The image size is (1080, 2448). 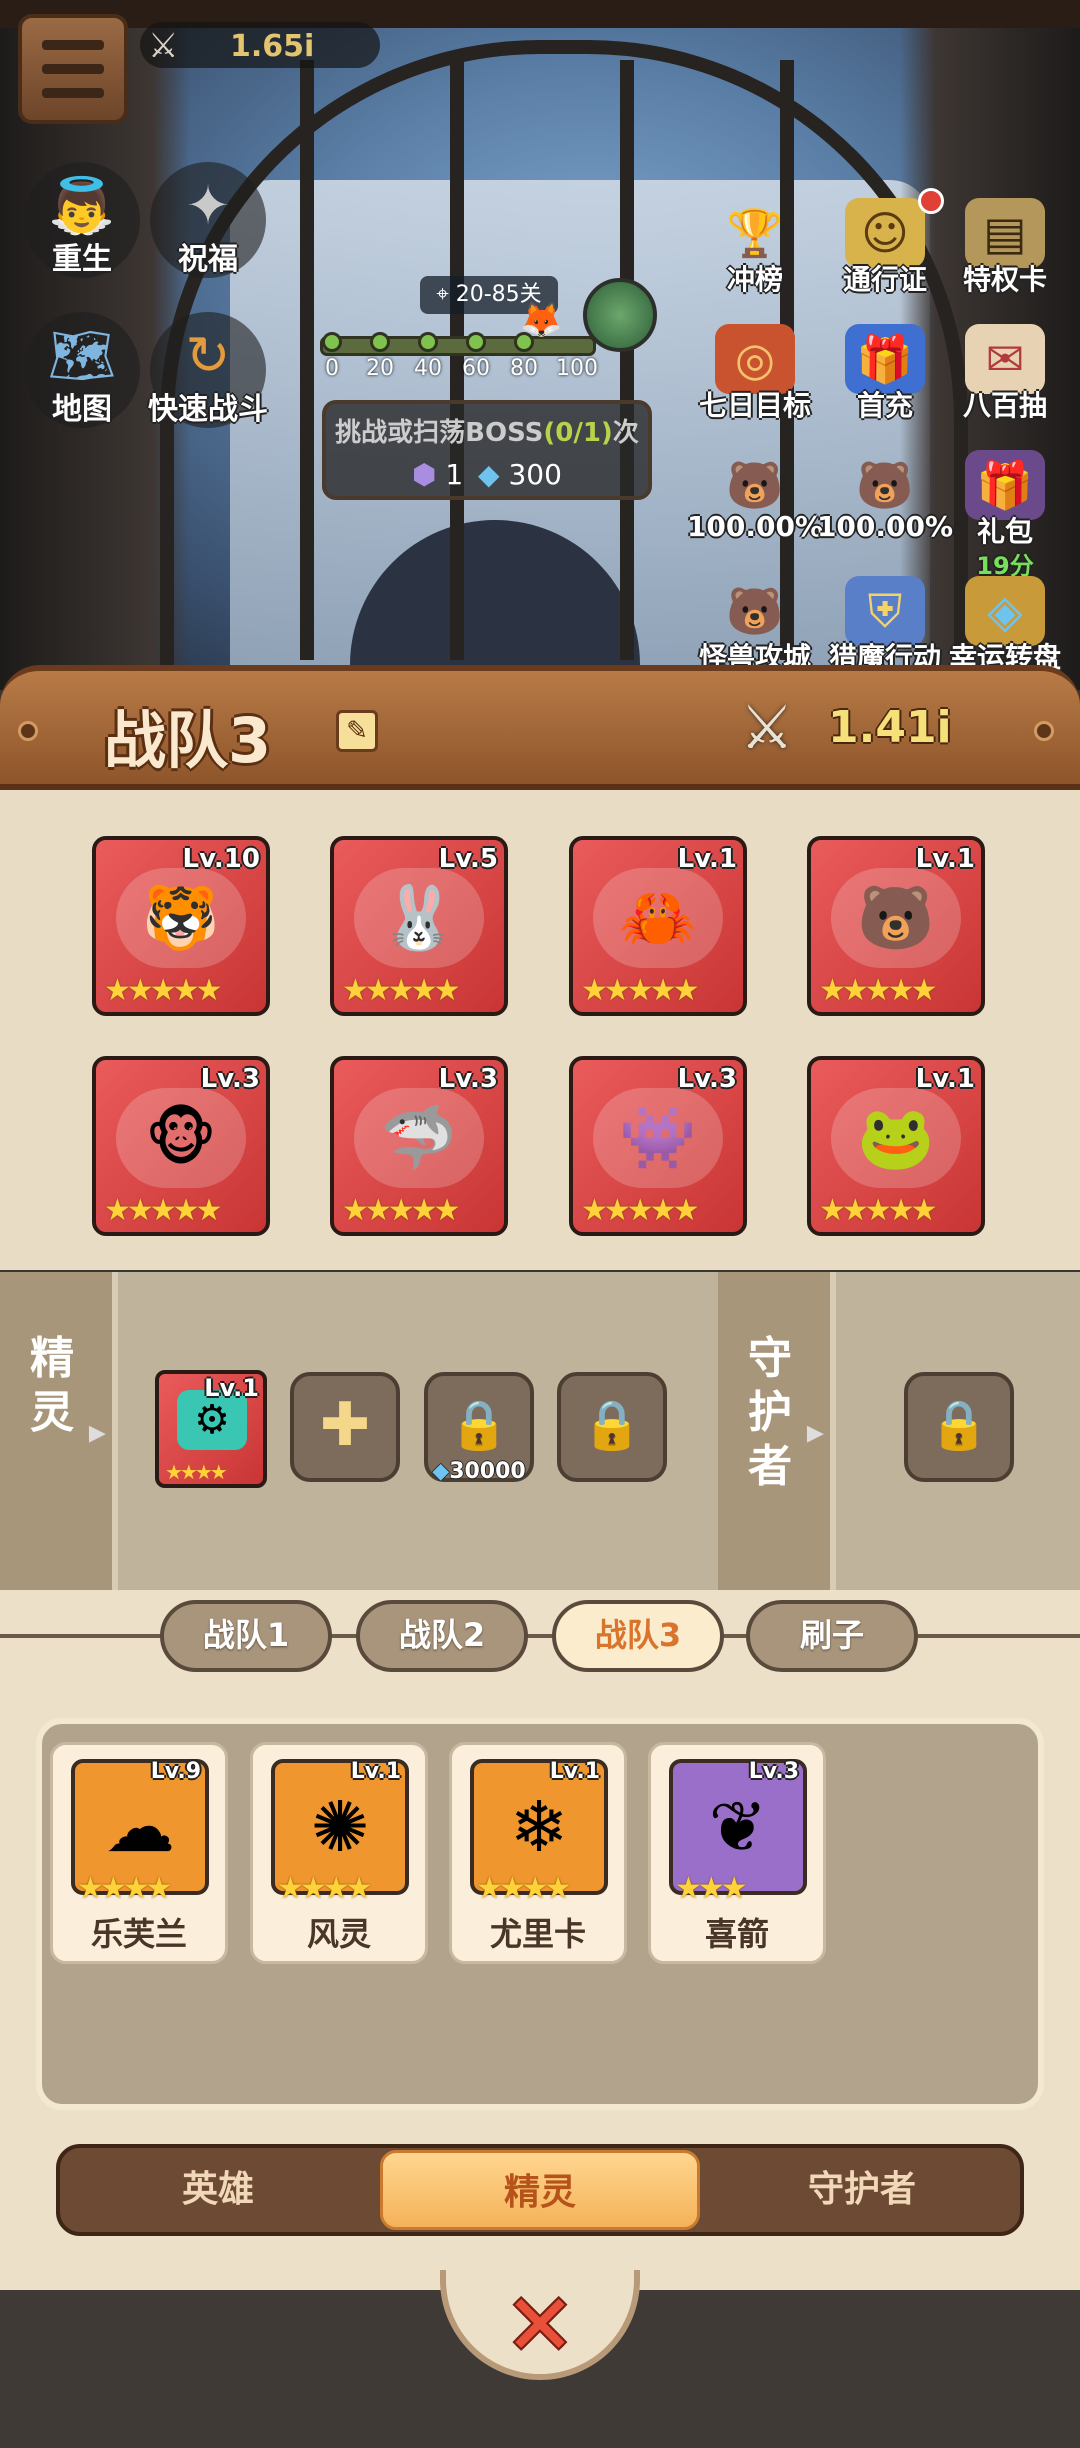 What do you see at coordinates (332, 368) in the screenshot?
I see `progress-tick: 0` at bounding box center [332, 368].